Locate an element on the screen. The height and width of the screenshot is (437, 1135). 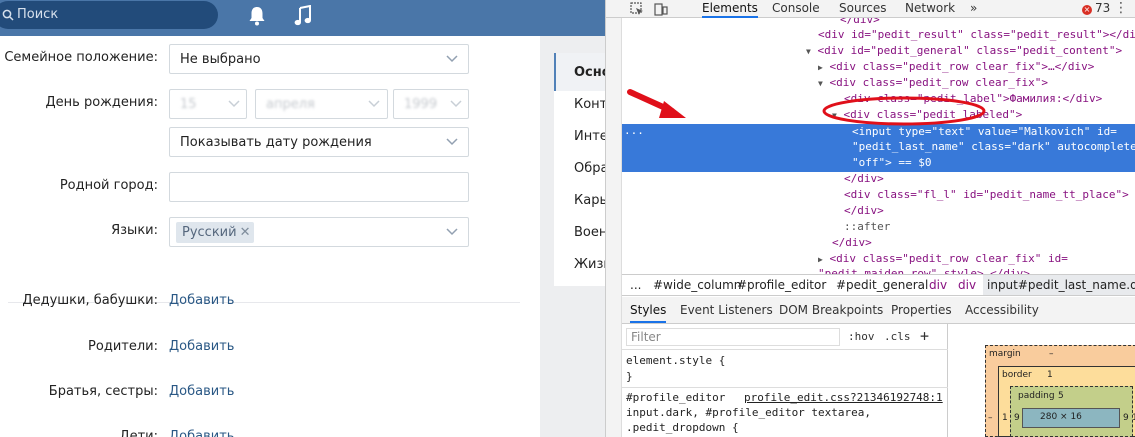
tab-console: Console is located at coordinates (796, 9).